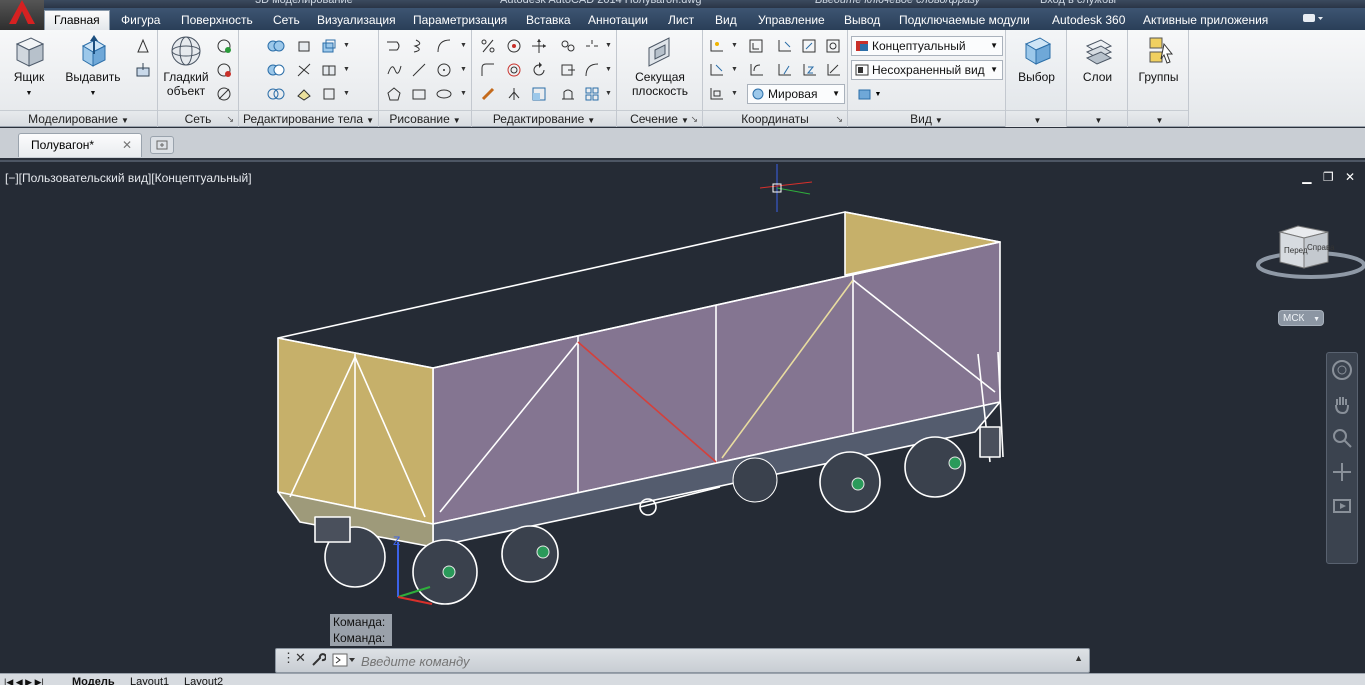 The width and height of the screenshot is (1365, 685). I want to click on tab-home: Главная, so click(77, 20).